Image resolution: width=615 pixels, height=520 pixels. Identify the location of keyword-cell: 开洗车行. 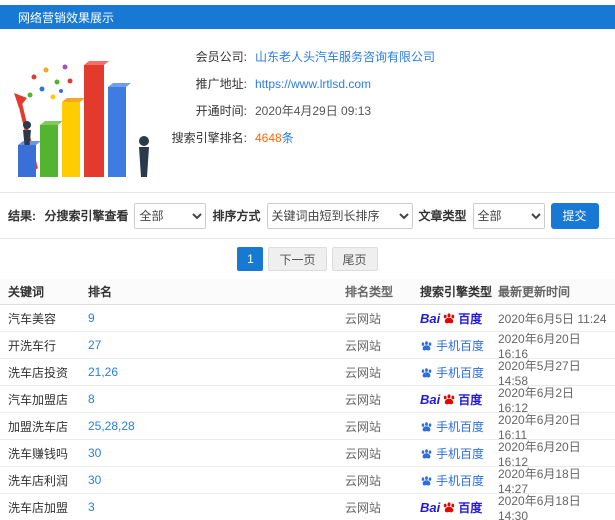
(32, 345).